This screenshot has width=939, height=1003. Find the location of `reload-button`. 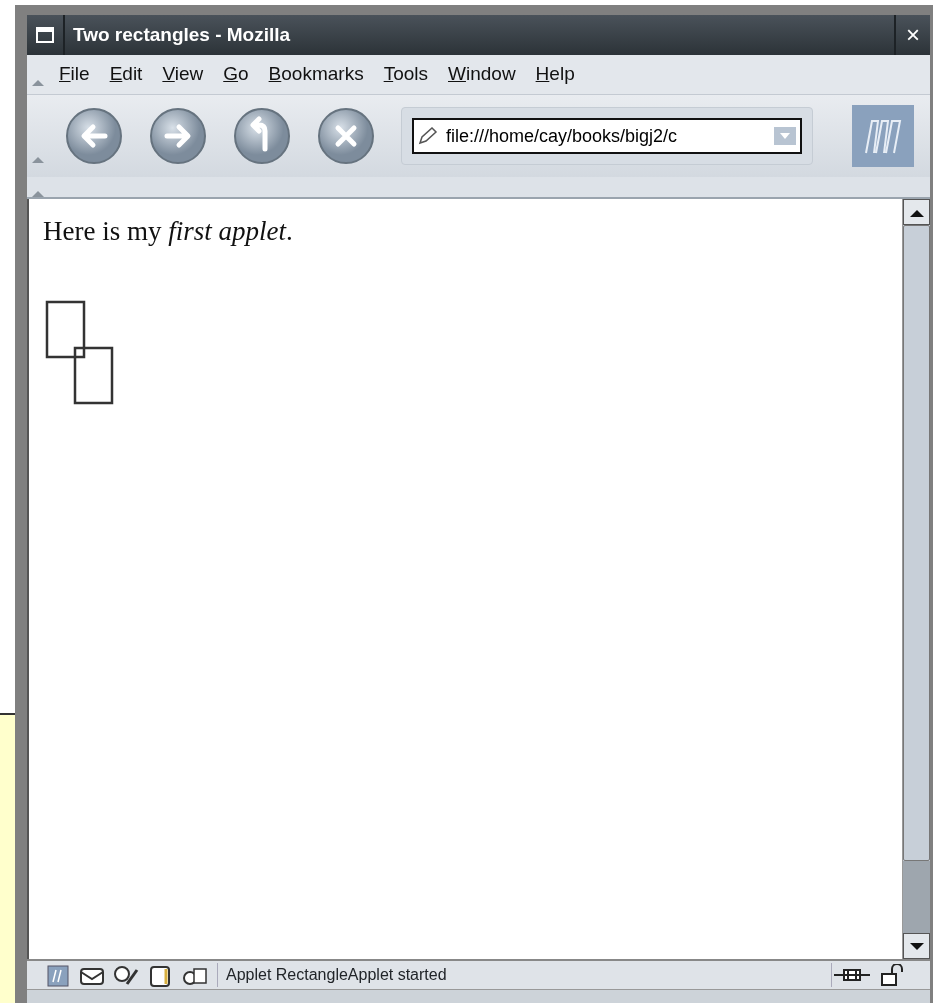

reload-button is located at coordinates (262, 136).